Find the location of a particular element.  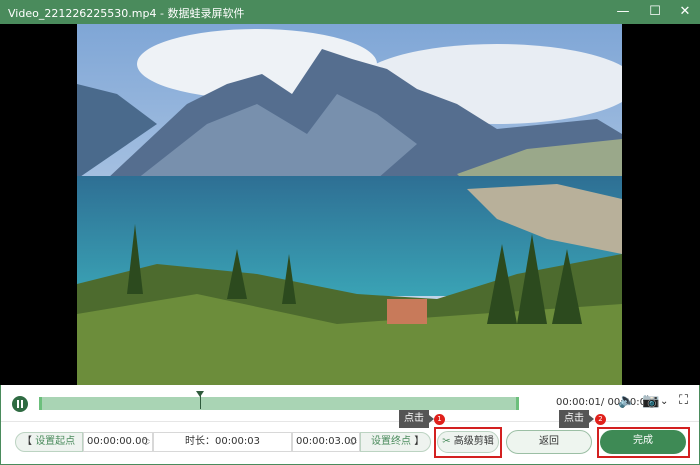

end-time-value: 00:00:03.00 is located at coordinates (326, 441).